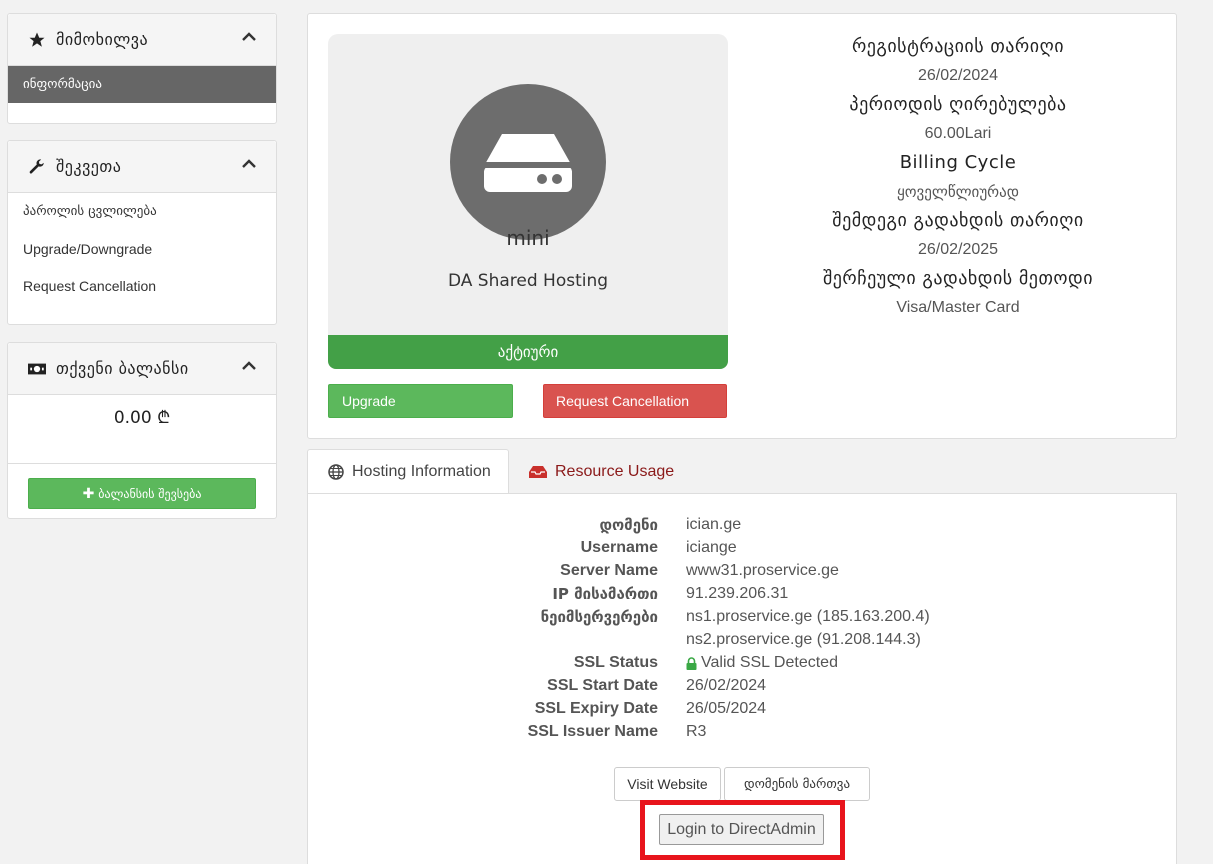  Describe the element at coordinates (667, 784) in the screenshot. I see `visit-website-button: Visit Website` at that location.